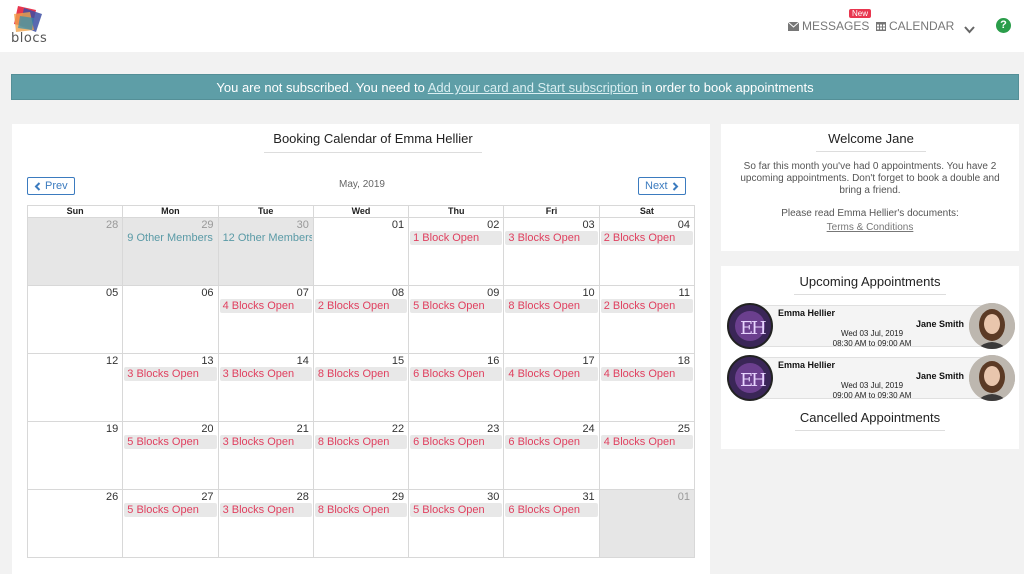 This screenshot has height=574, width=1024. I want to click on calendar-day: 17 4 Blocks Open, so click(552, 388).